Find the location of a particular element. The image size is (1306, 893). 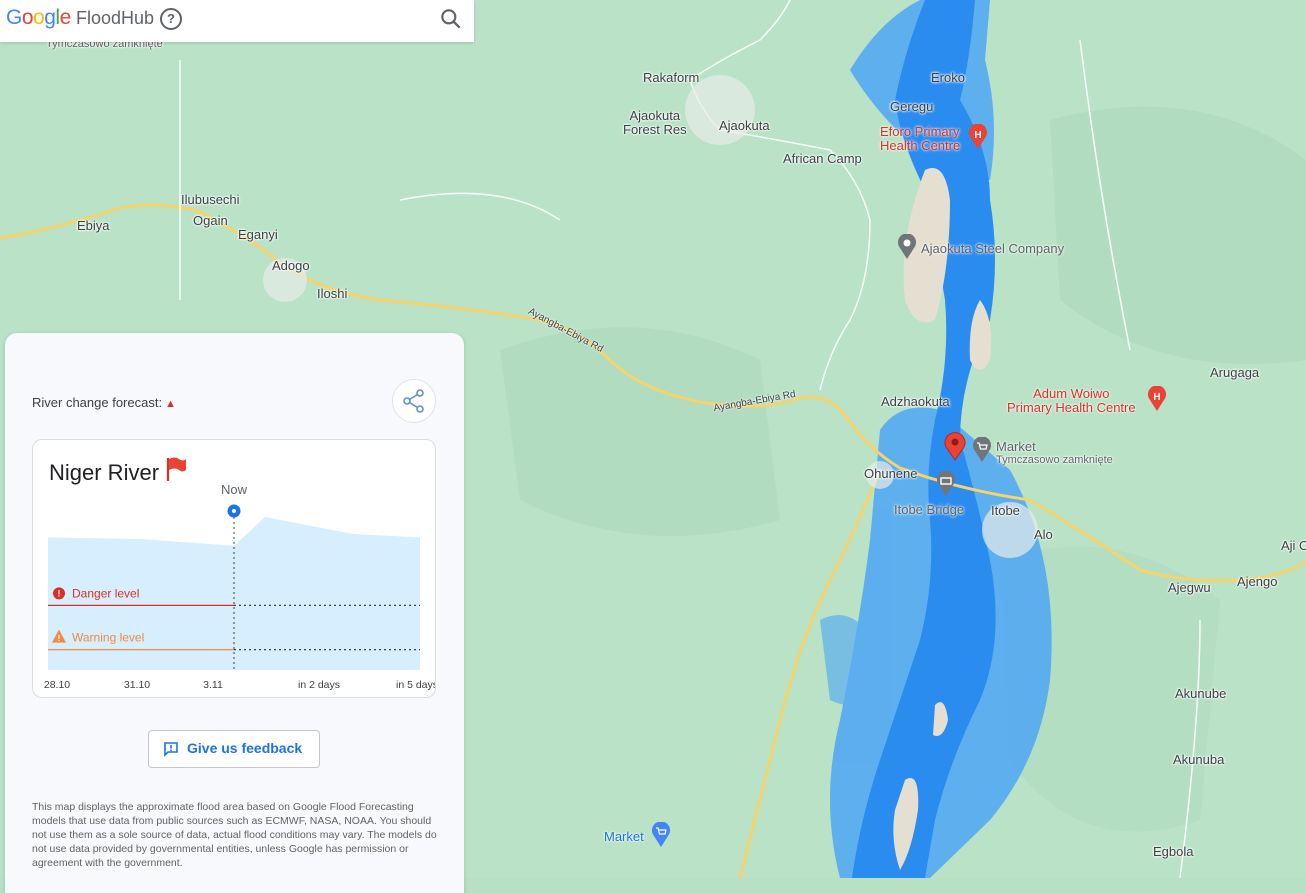

poi-adum-woiwo: Adum Woiwo Primary Health Centre is located at coordinates (1071, 401).